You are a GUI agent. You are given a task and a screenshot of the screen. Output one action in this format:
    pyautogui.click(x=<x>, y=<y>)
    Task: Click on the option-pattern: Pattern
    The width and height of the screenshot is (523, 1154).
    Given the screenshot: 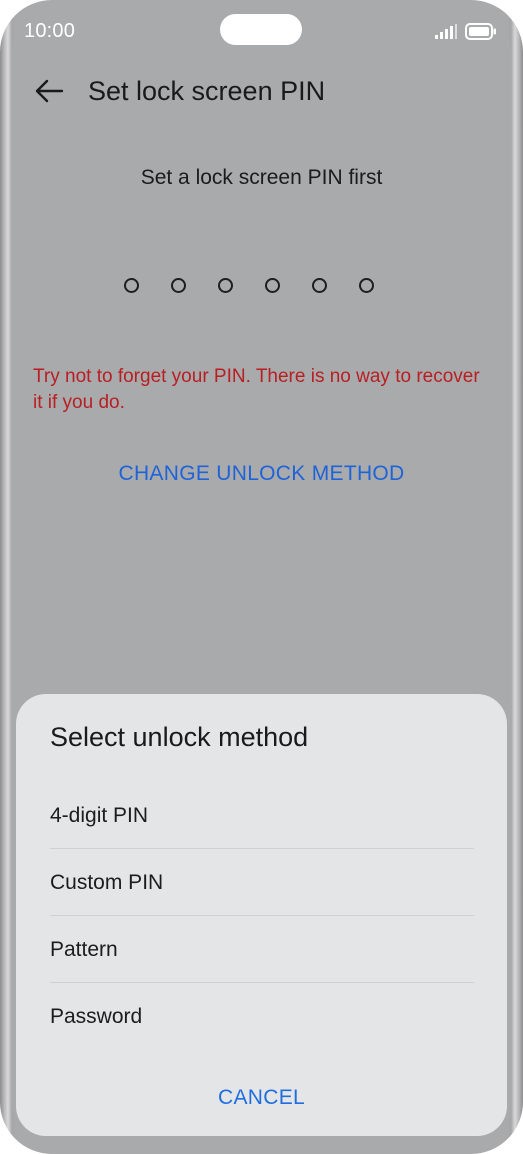 What is the action you would take?
    pyautogui.click(x=262, y=949)
    